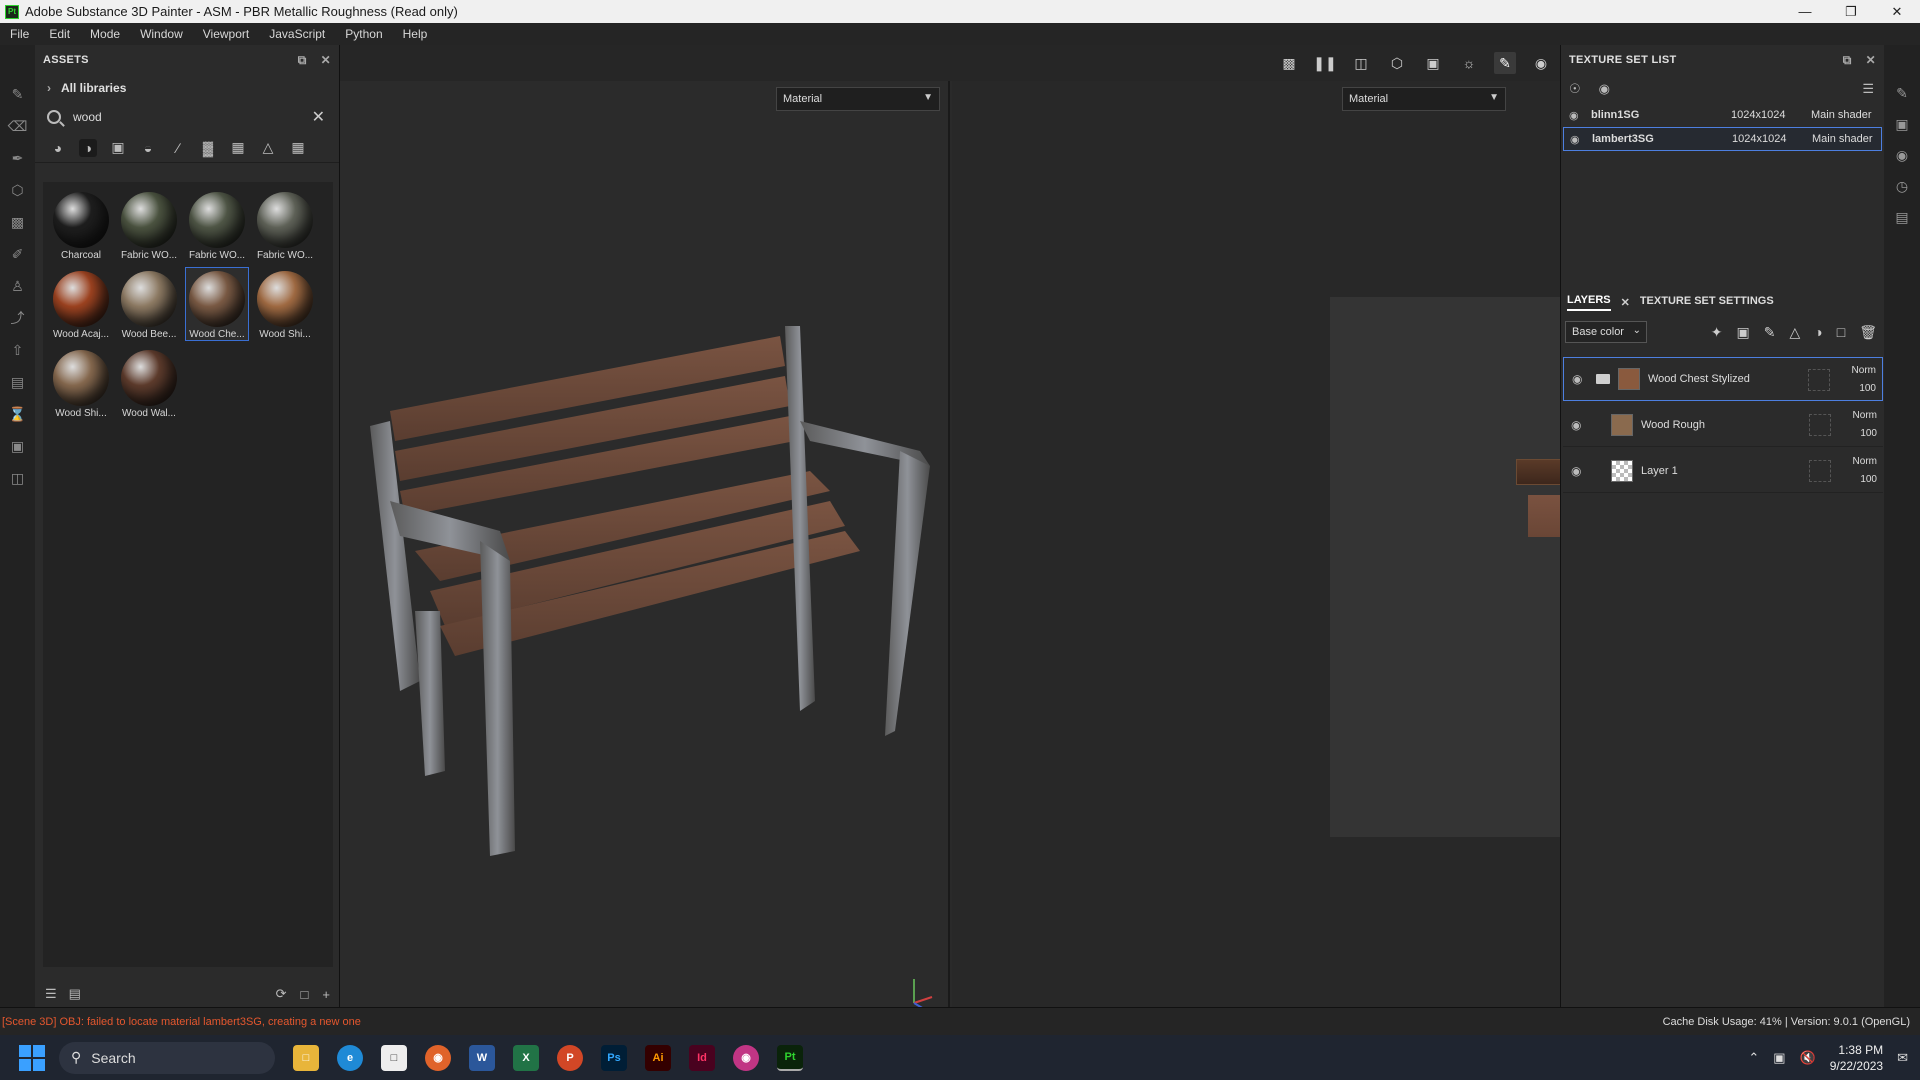 This screenshot has height=1080, width=1920. I want to click on powerpoint-icon: P, so click(570, 1057).